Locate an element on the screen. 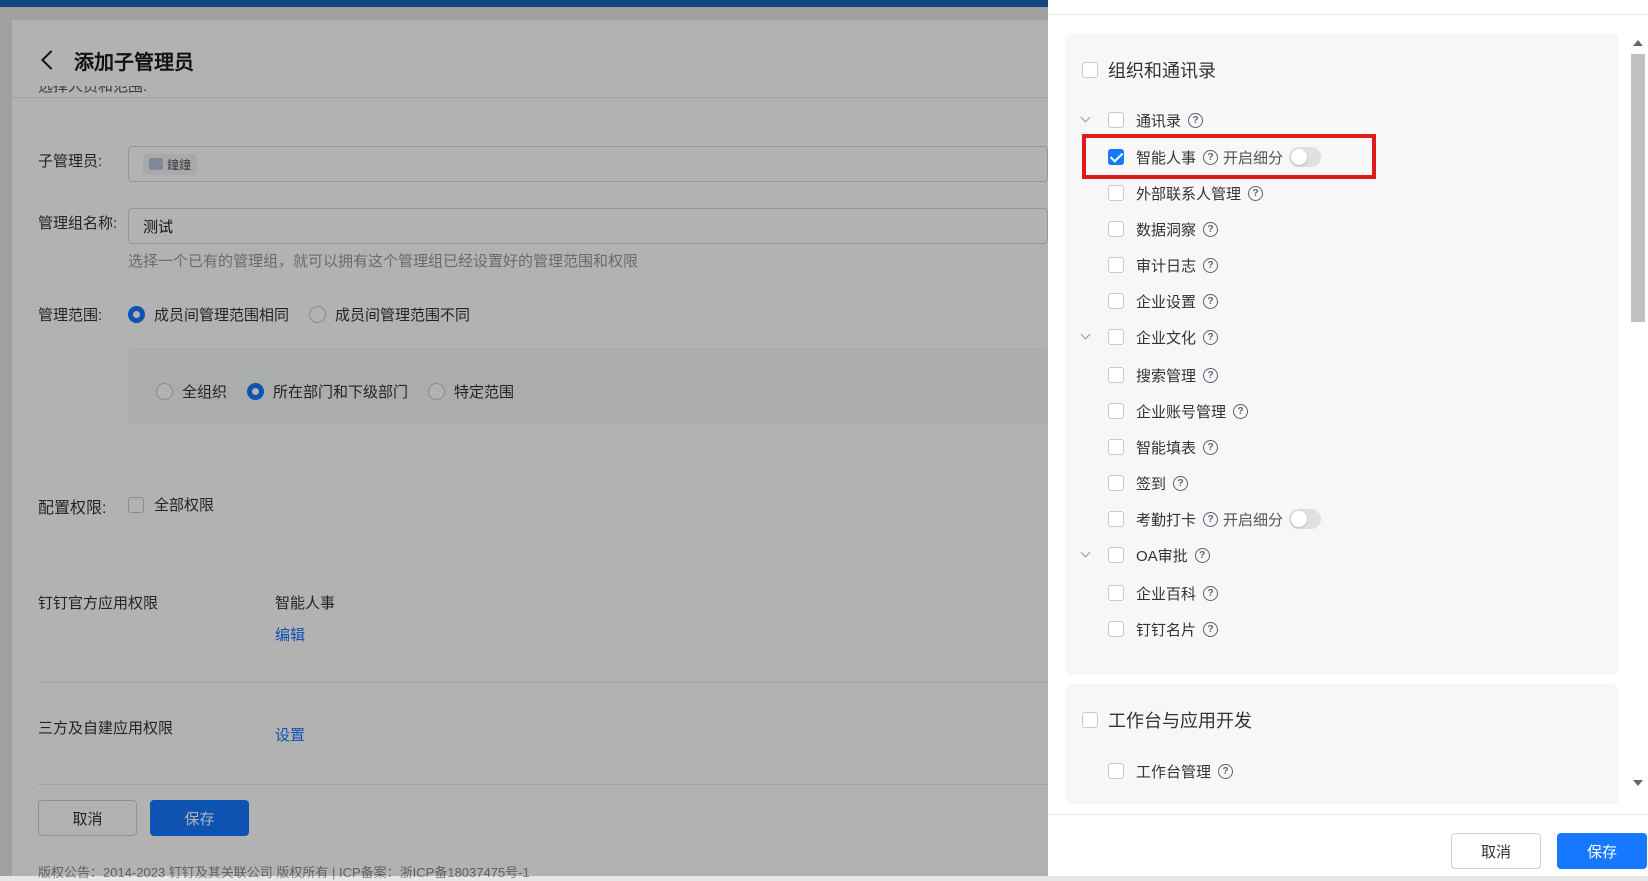 Image resolution: width=1648 pixels, height=881 pixels. toggle-label: 开启细分 is located at coordinates (1253, 520).